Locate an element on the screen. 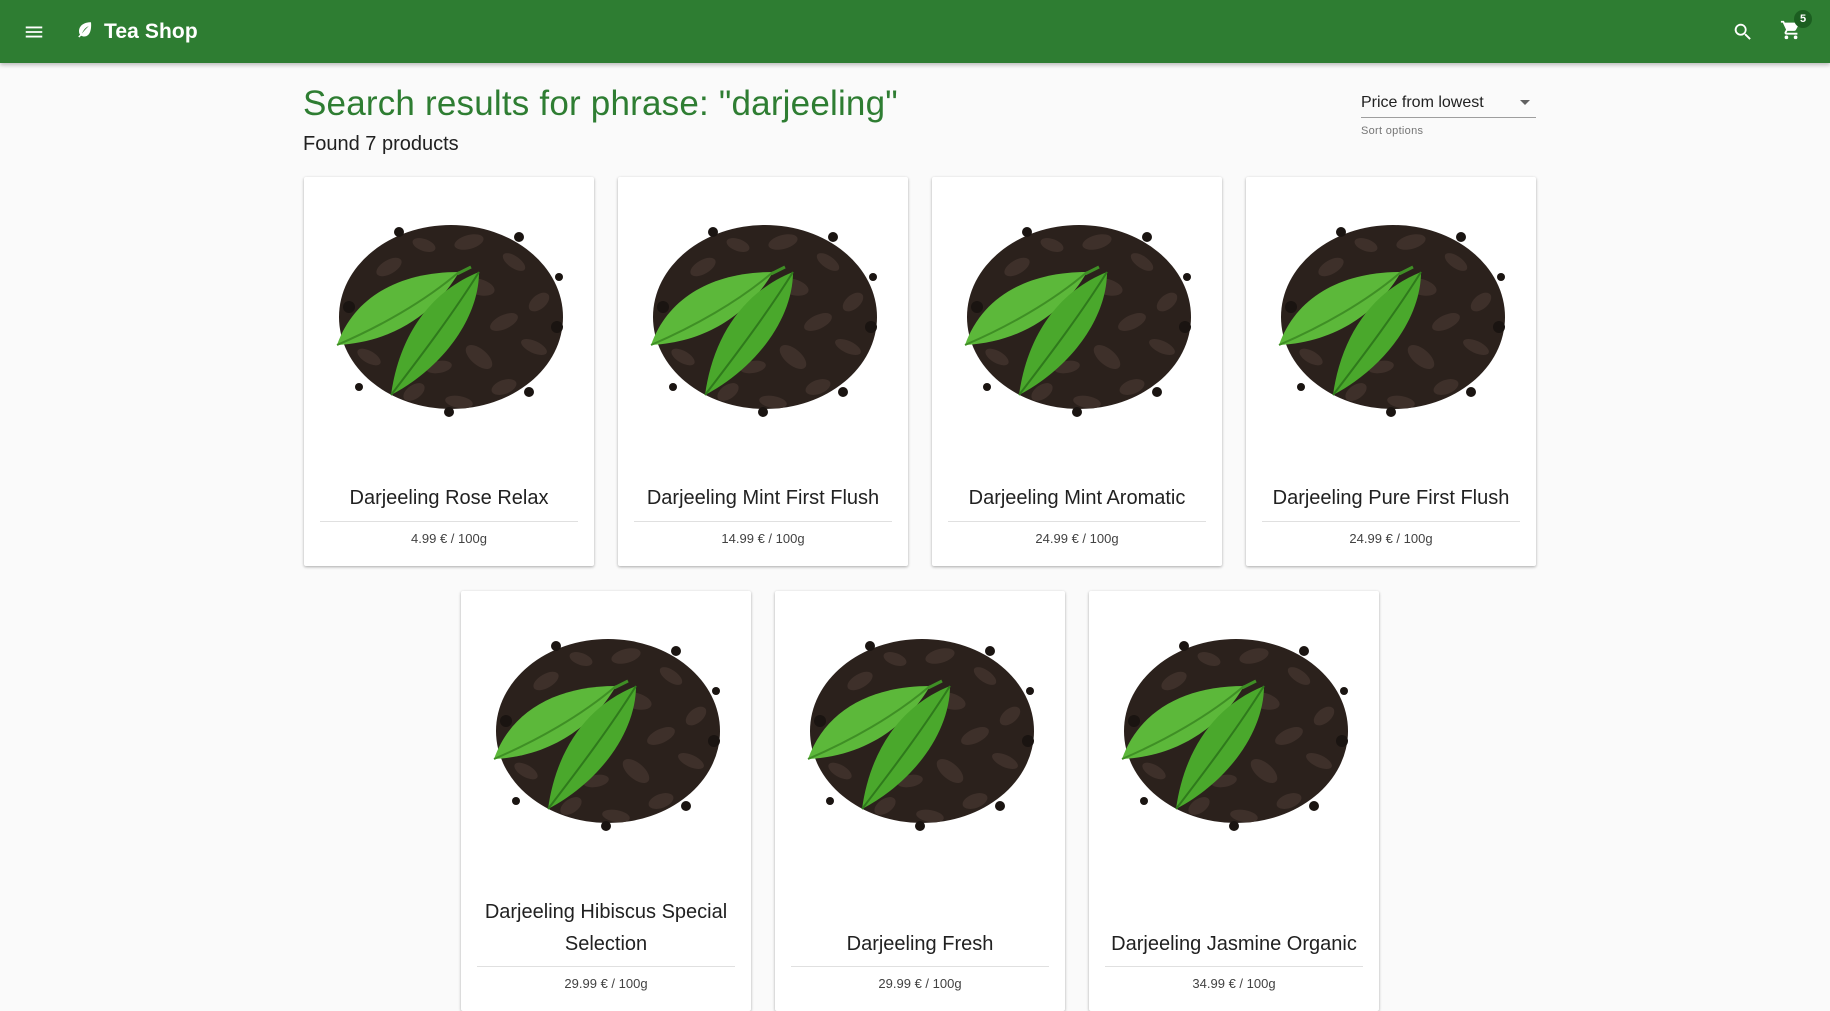 The width and height of the screenshot is (1830, 1011). sort-dropdown: Price from lowest Sort options is located at coordinates (1448, 112).